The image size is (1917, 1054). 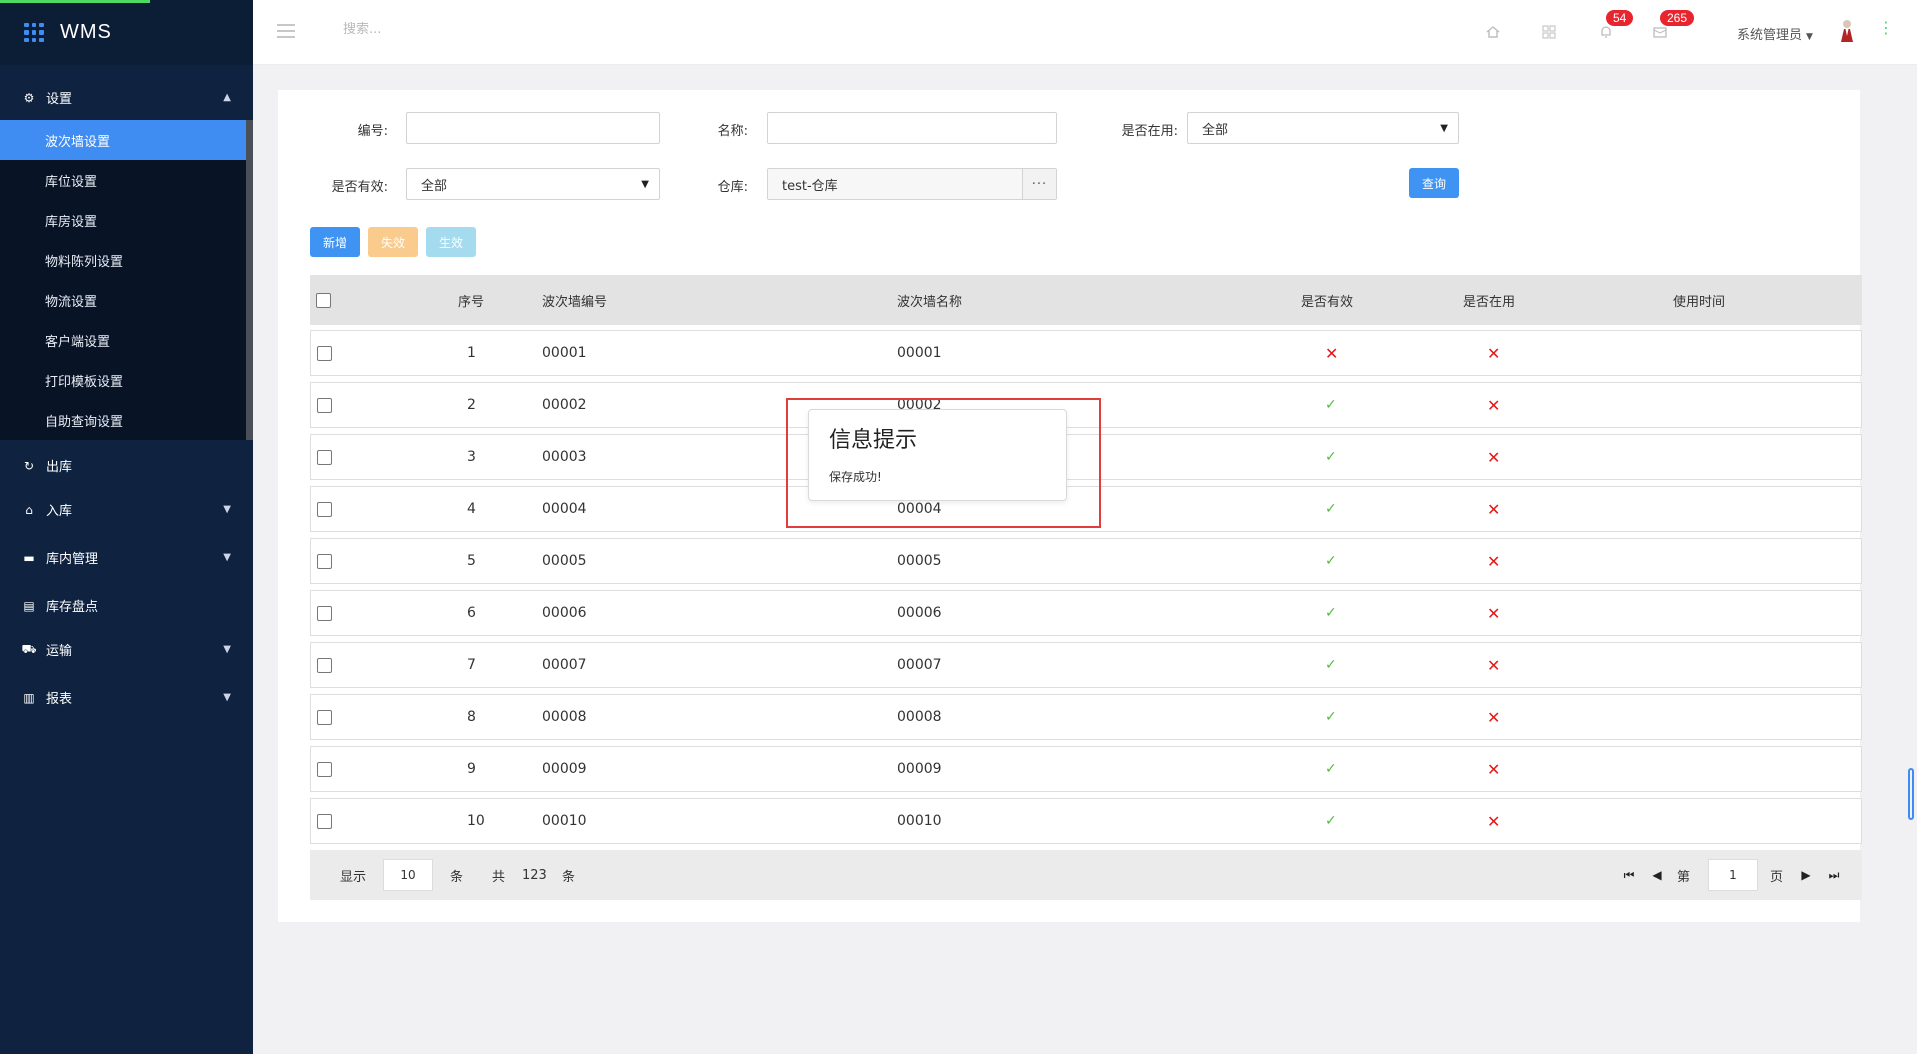 I want to click on user-menu: 系统管理员 ▼, so click(x=1775, y=33).